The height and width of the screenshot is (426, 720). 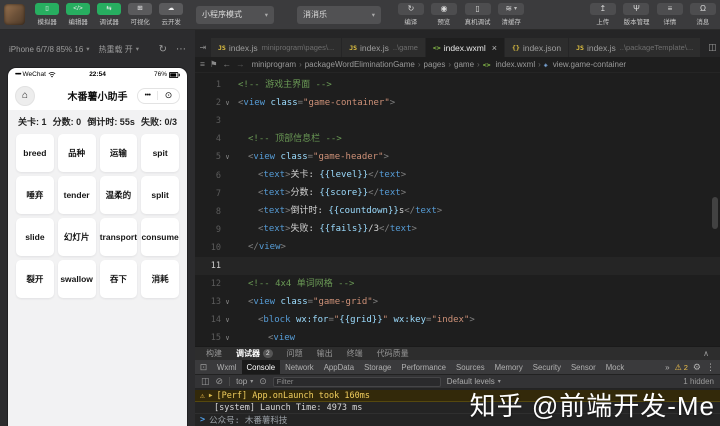 What do you see at coordinates (697, 367) in the screenshot?
I see `gear-icon: ⚙` at bounding box center [697, 367].